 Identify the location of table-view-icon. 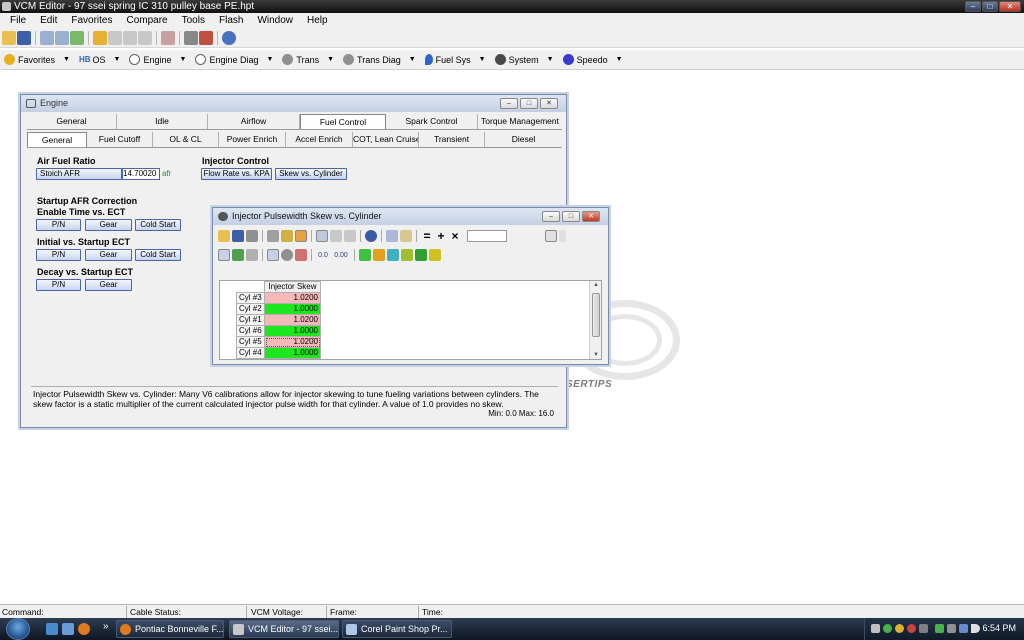
(336, 236).